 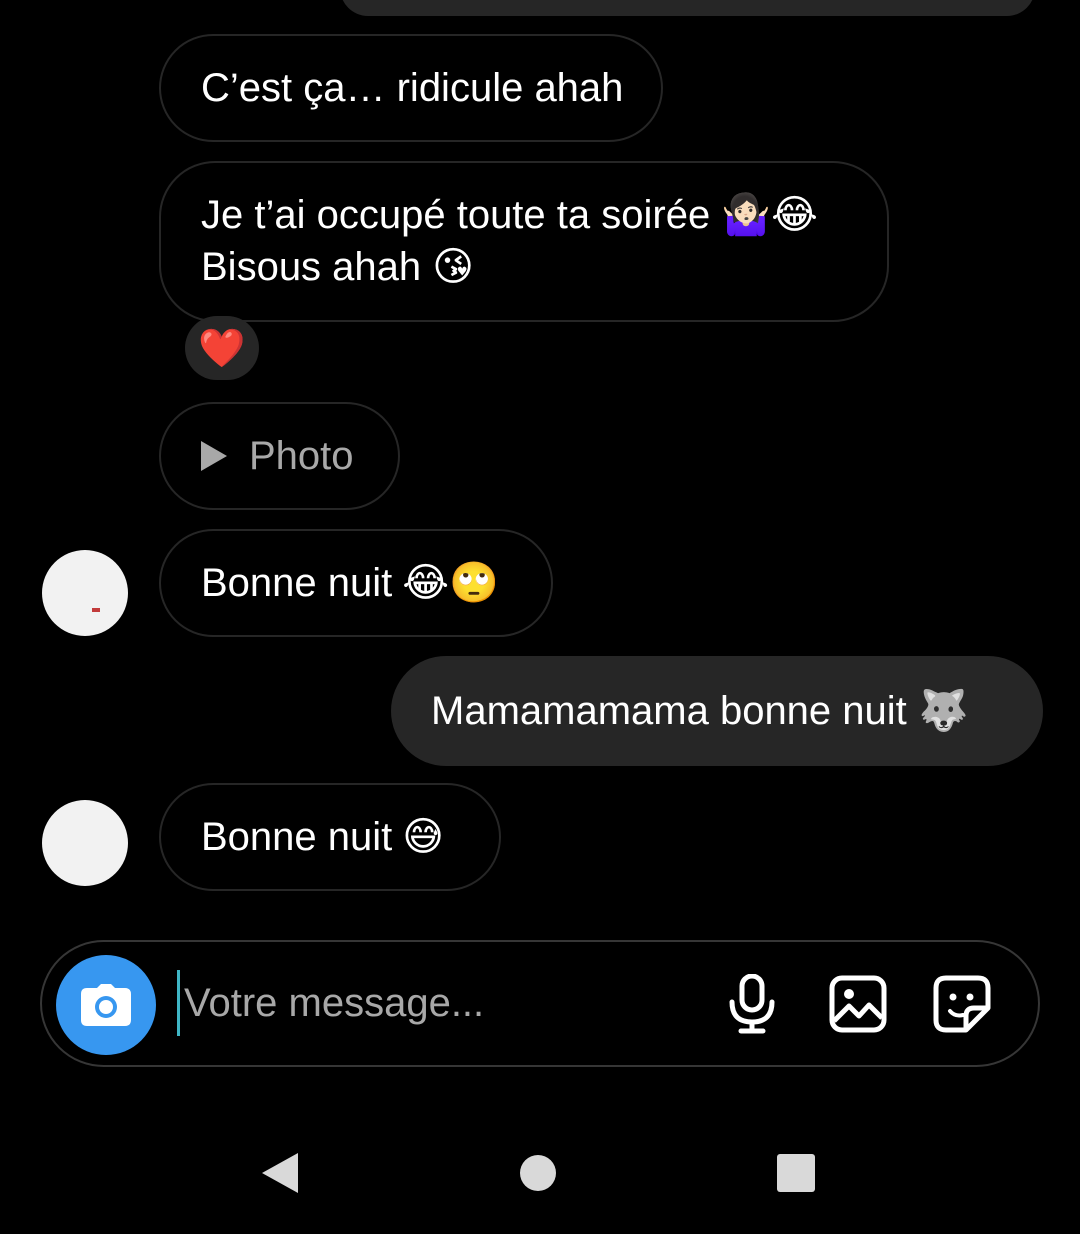 I want to click on microphone-button, so click(x=752, y=1004).